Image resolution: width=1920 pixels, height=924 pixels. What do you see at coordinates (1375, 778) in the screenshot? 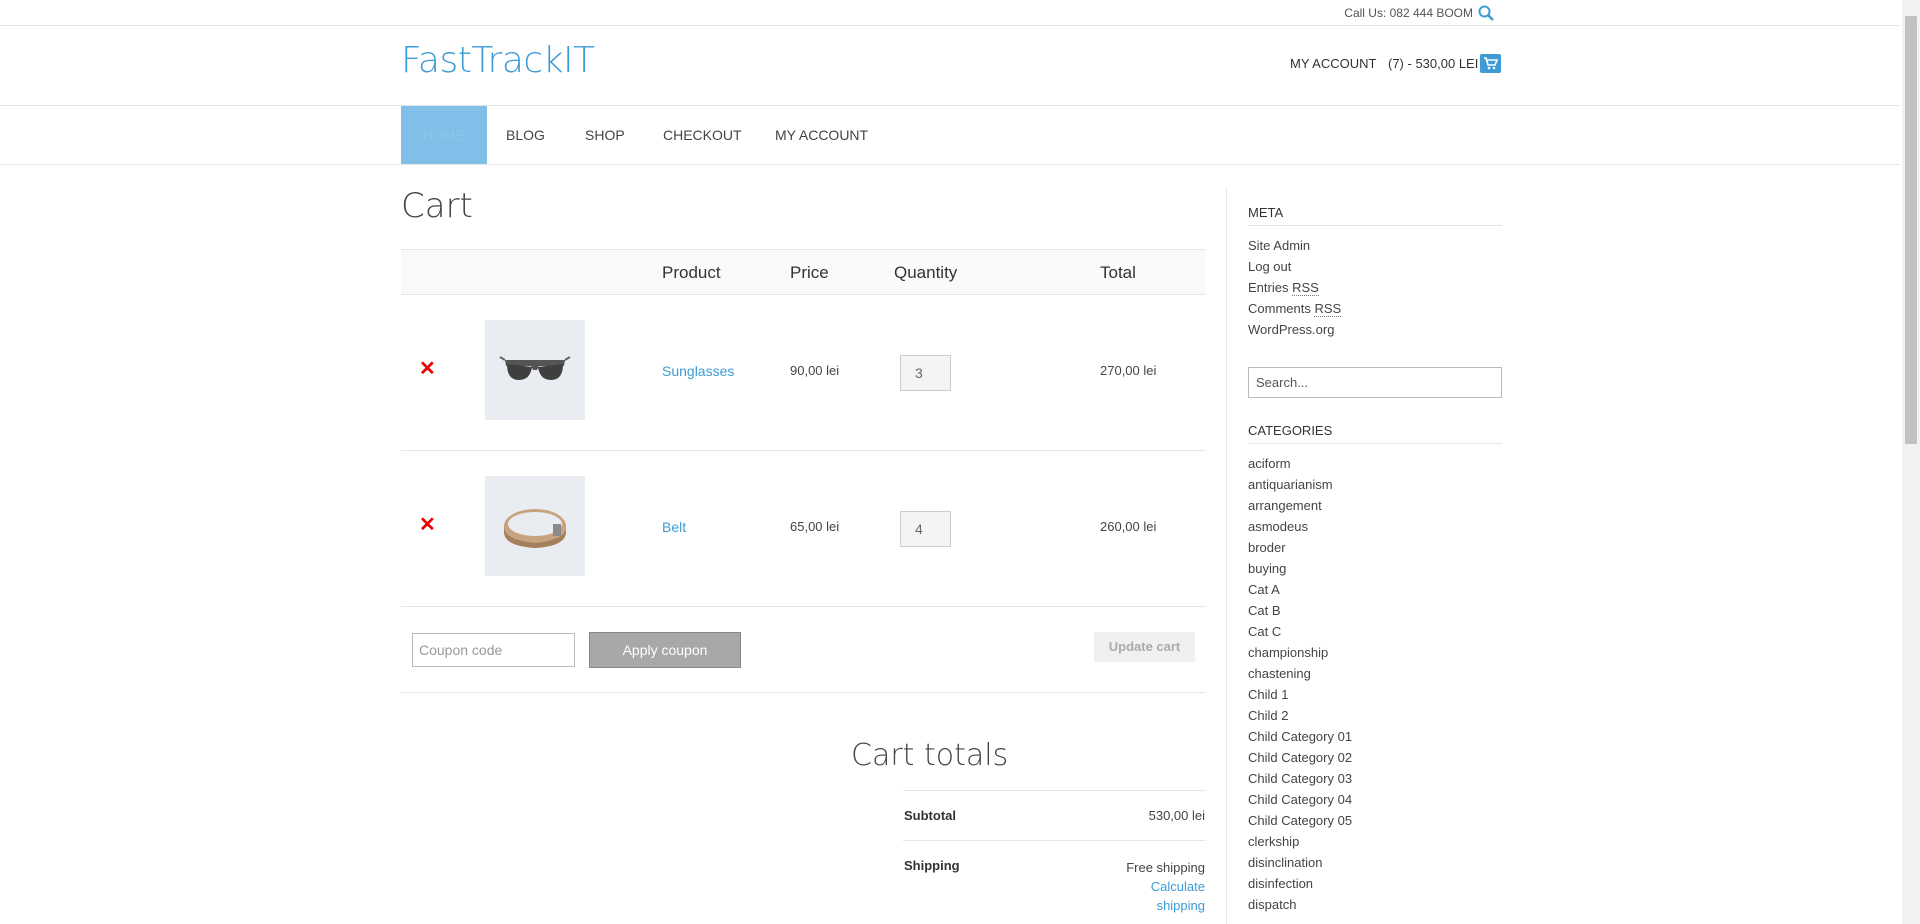
I see `category-link: Child Category 03` at bounding box center [1375, 778].